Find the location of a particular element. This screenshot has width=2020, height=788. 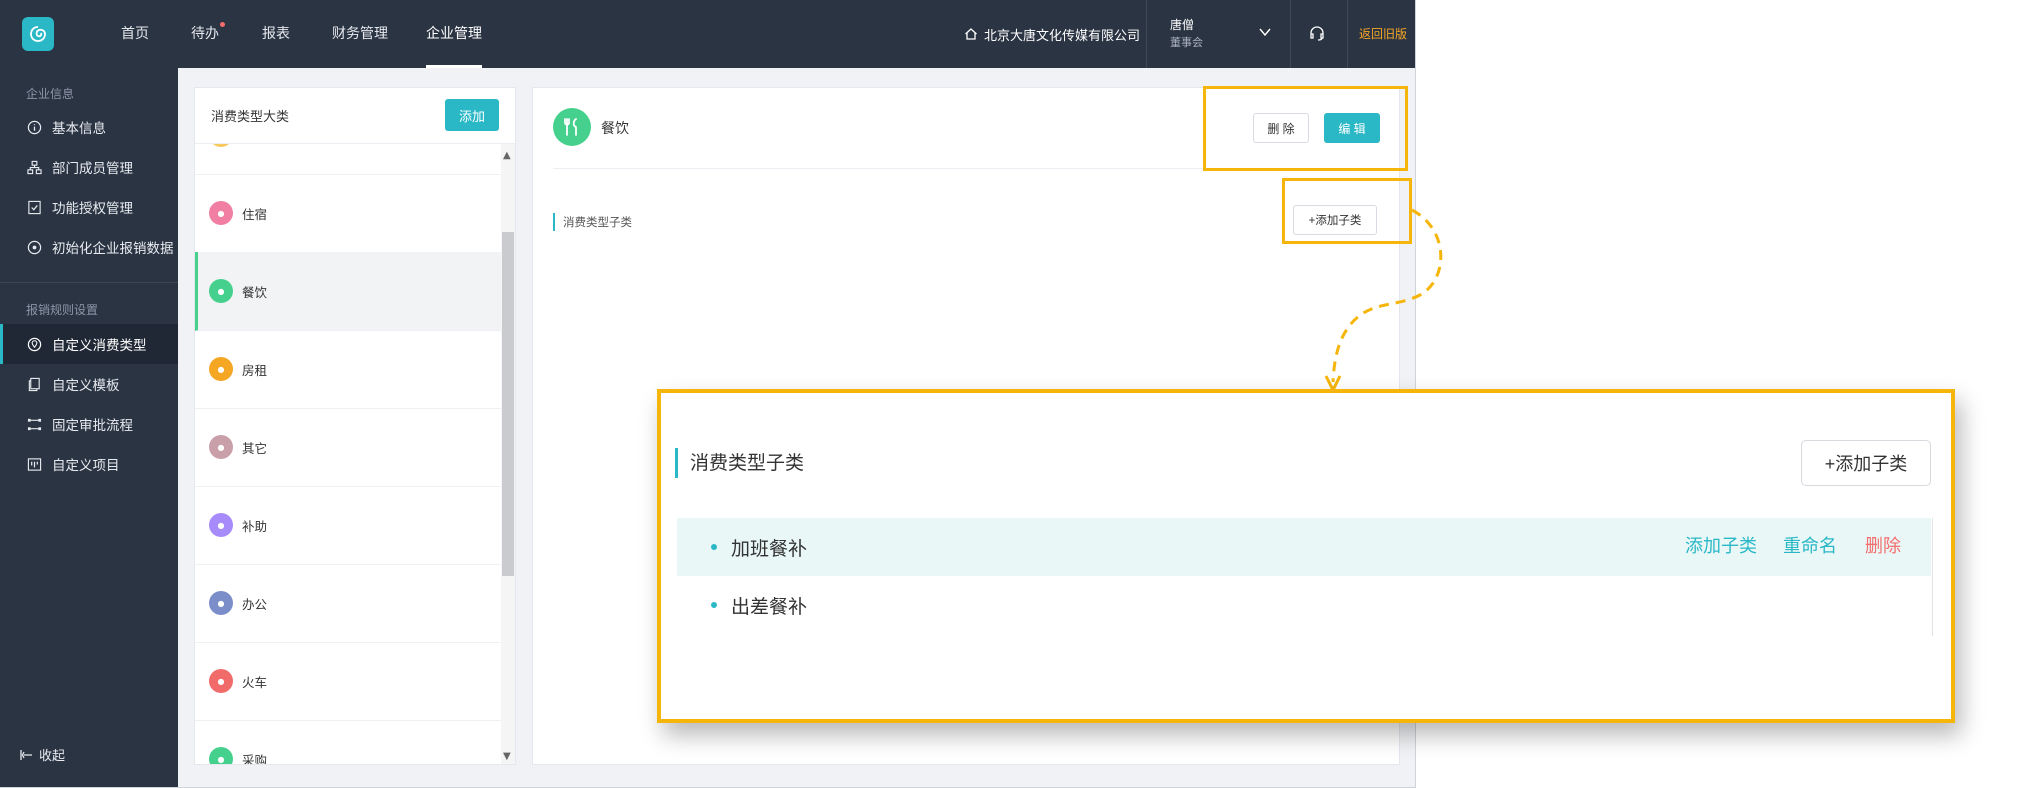

category-label: 补助 is located at coordinates (255, 526).